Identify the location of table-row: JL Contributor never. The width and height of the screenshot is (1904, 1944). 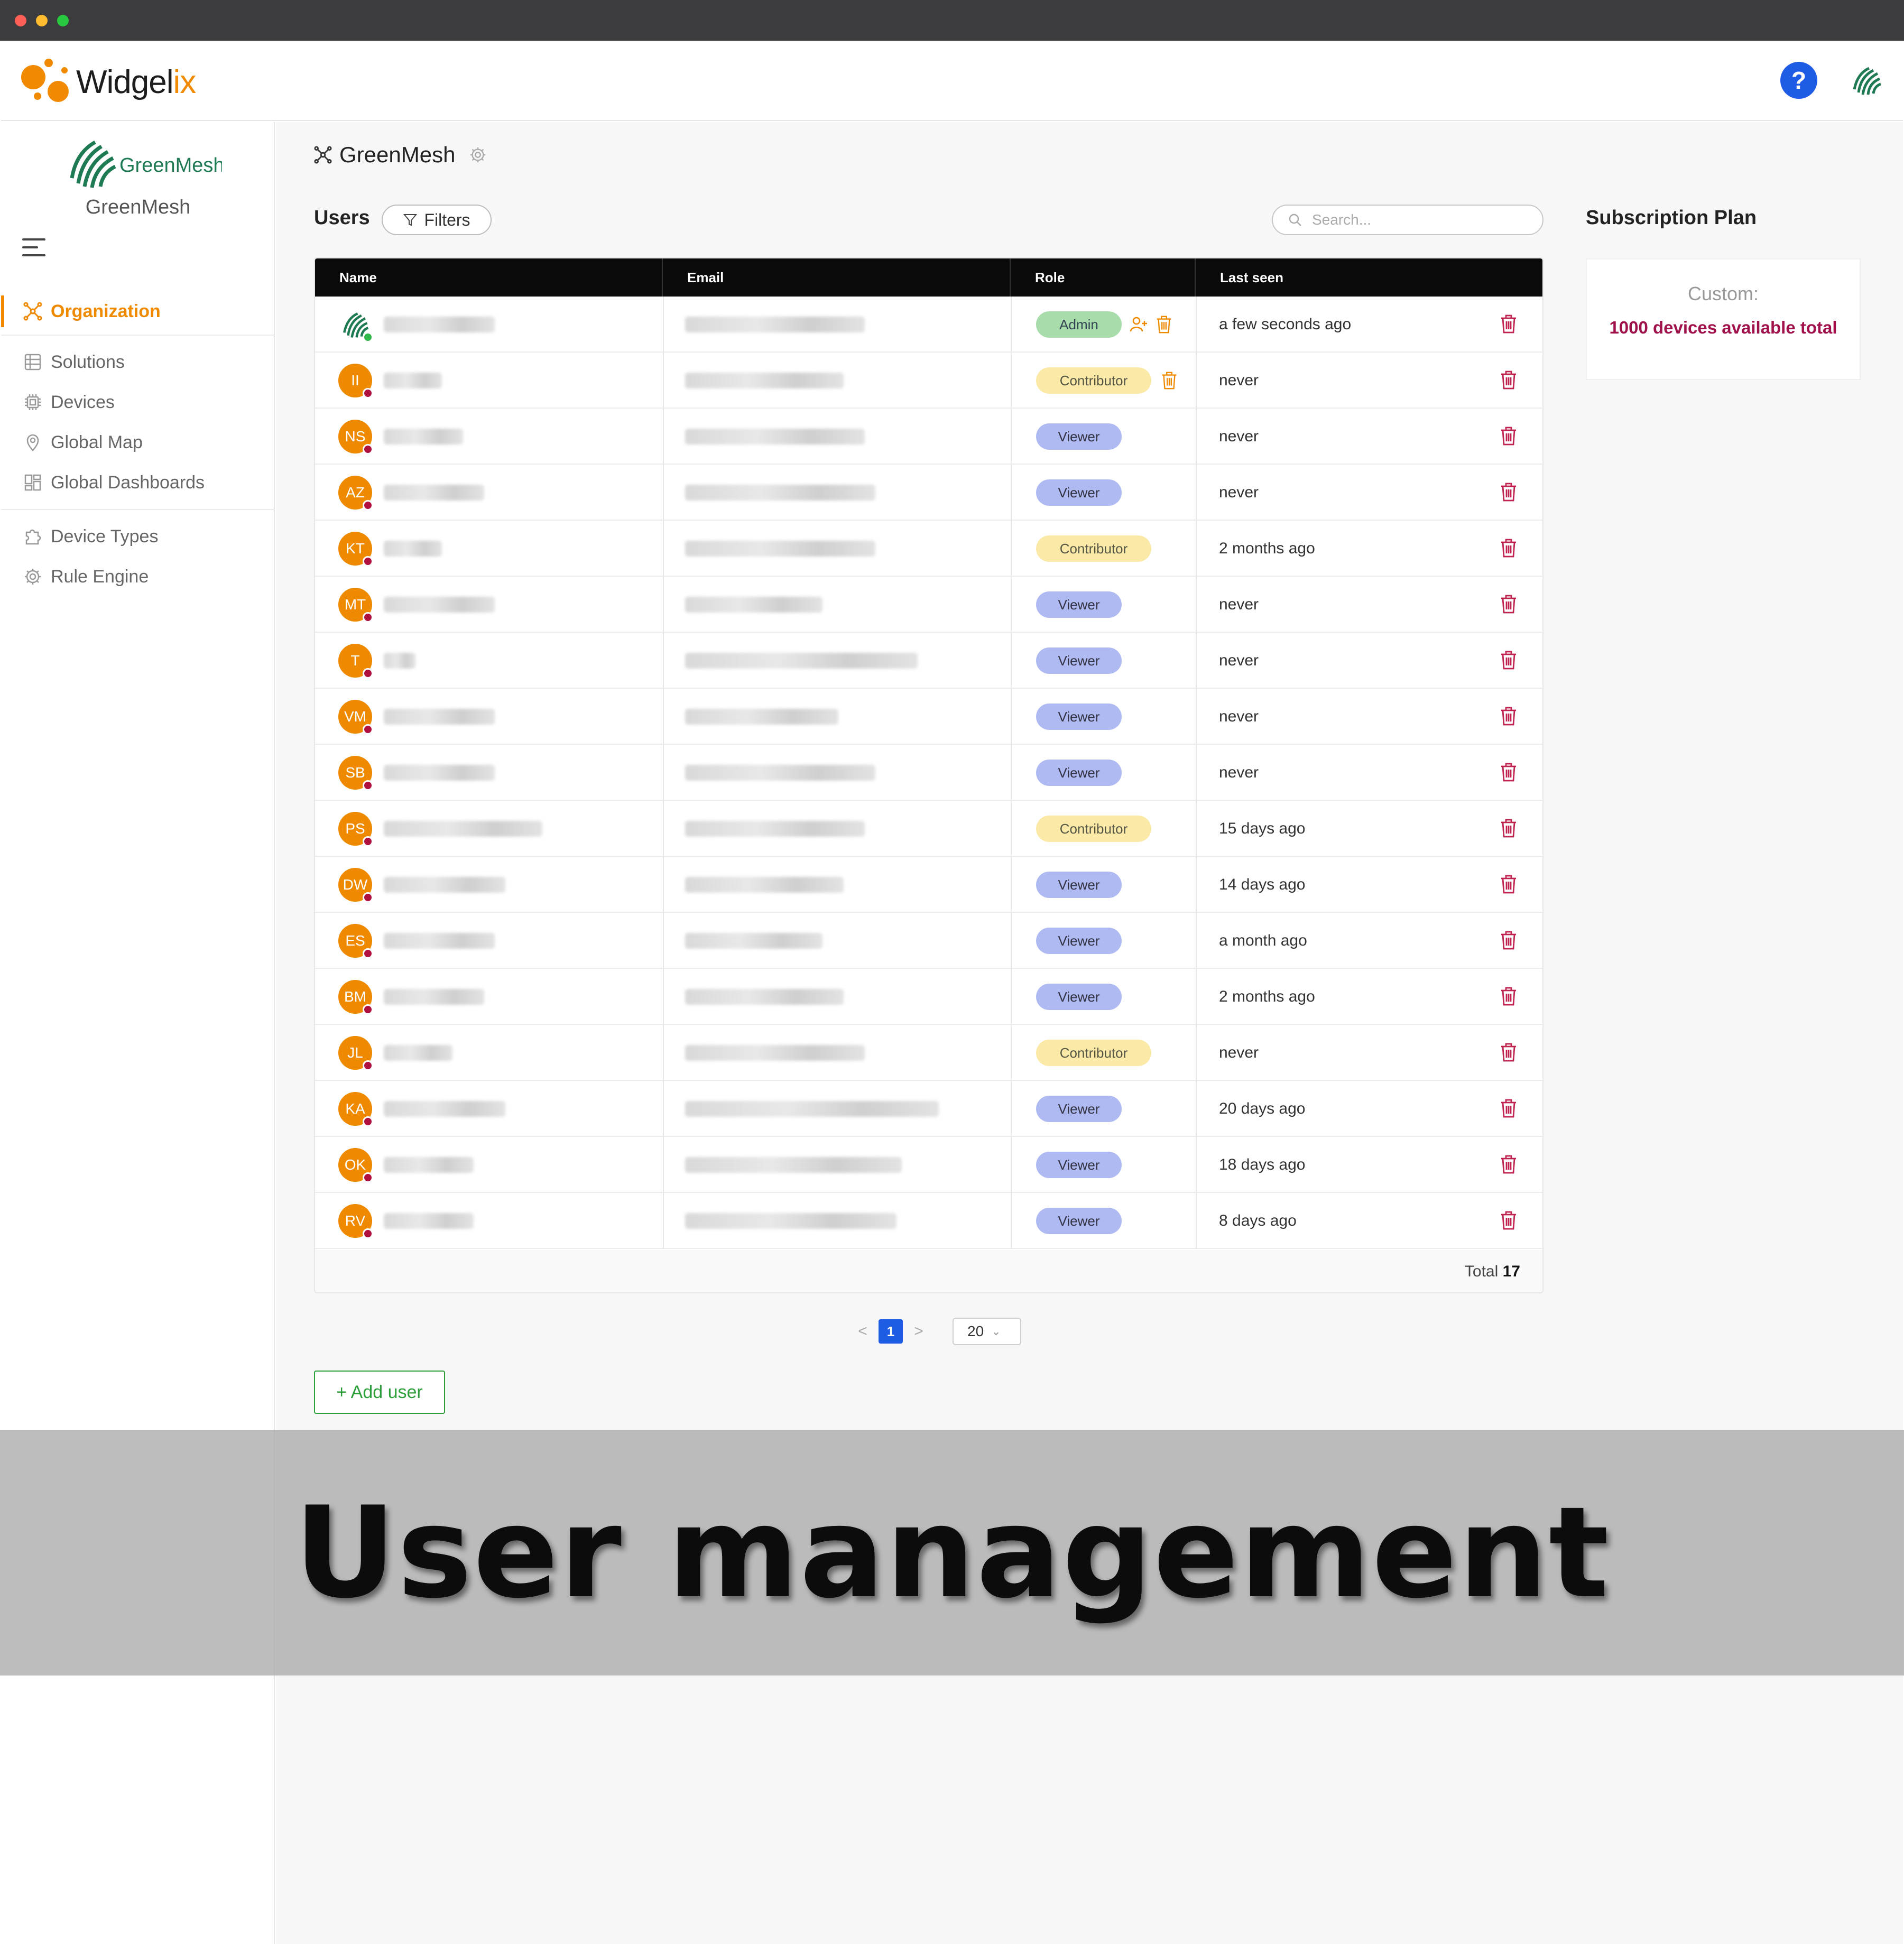
(928, 1053).